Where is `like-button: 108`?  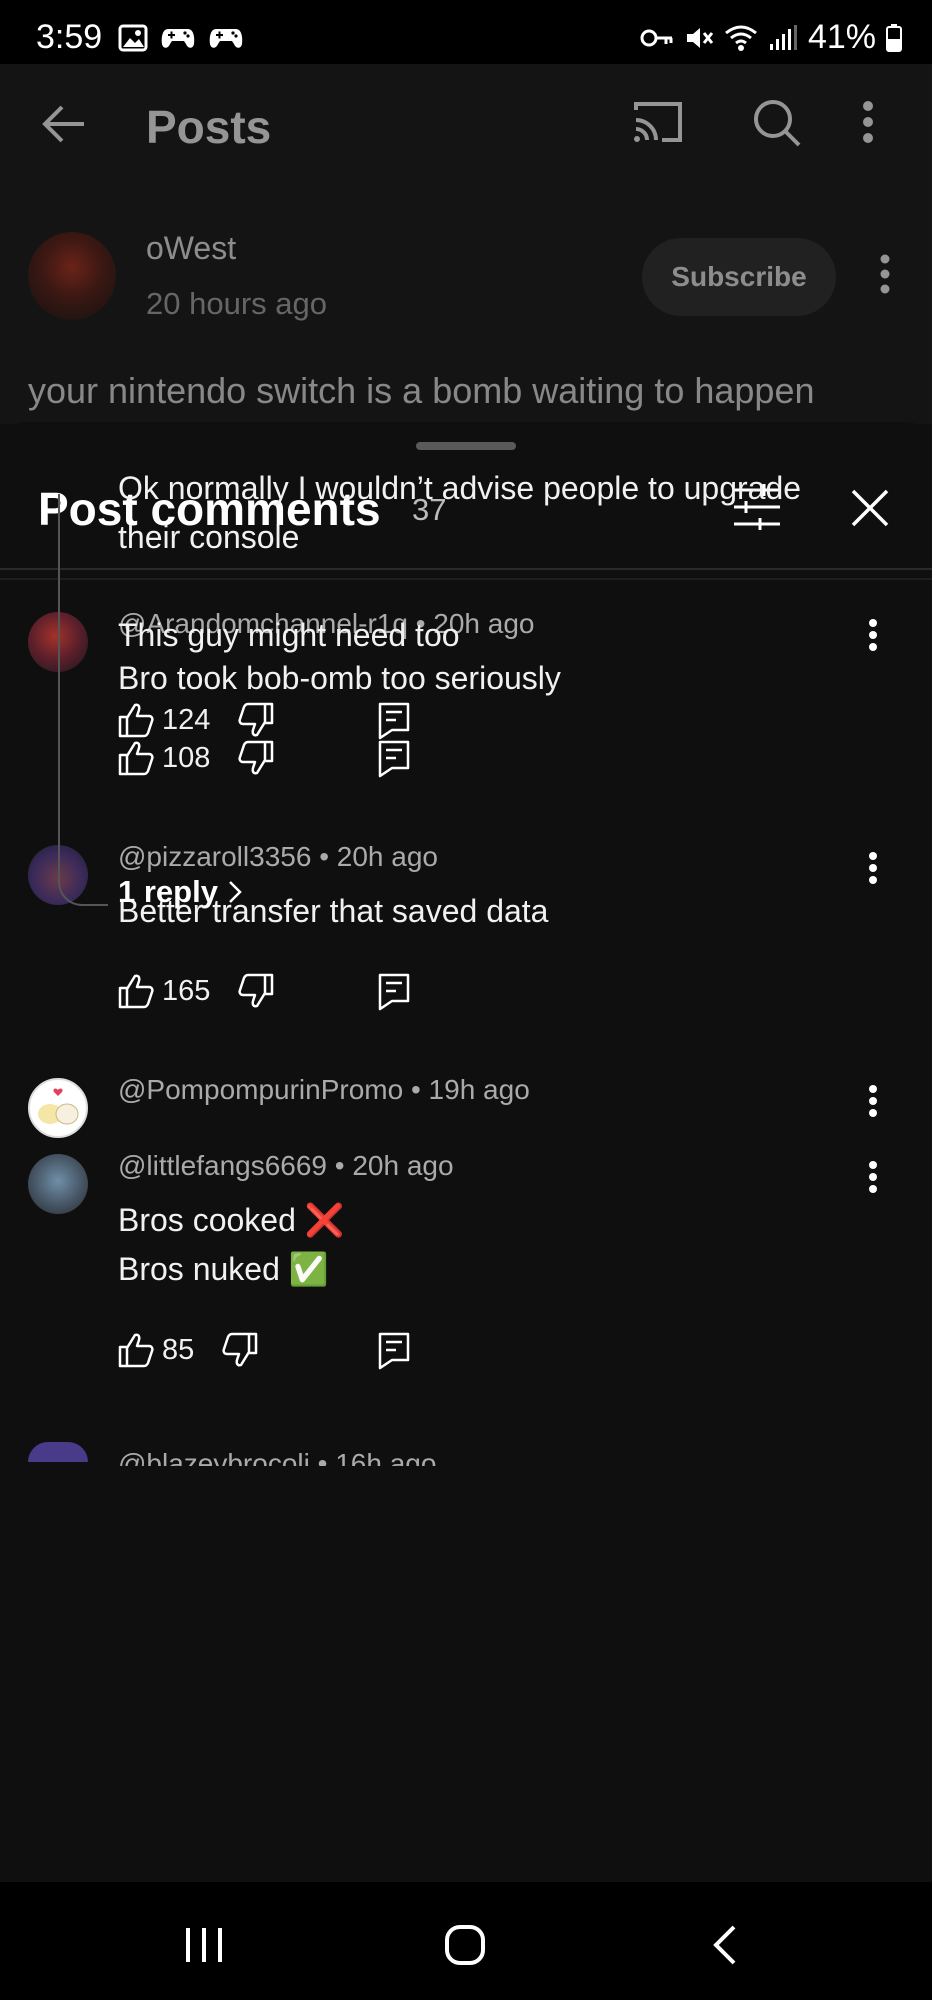 like-button: 108 is located at coordinates (164, 758).